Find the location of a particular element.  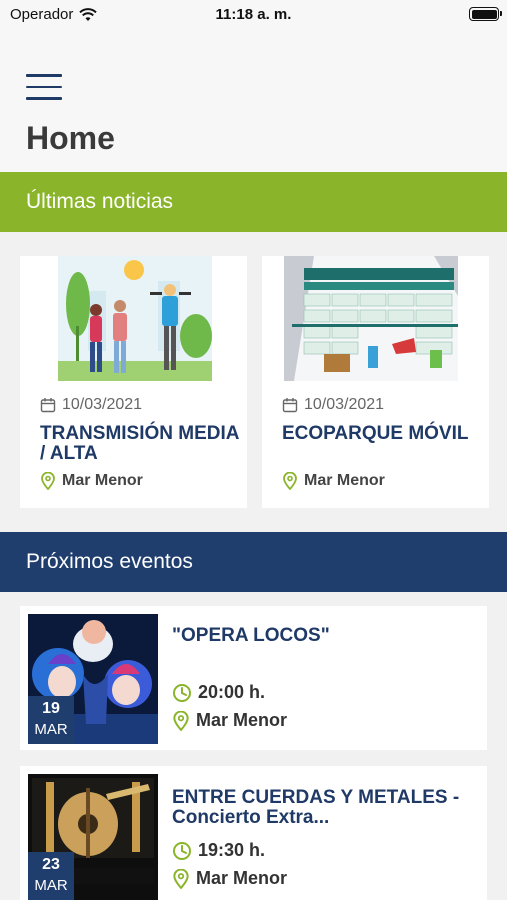

status-bar: Operador 11:18 a. m. is located at coordinates (253, 15).